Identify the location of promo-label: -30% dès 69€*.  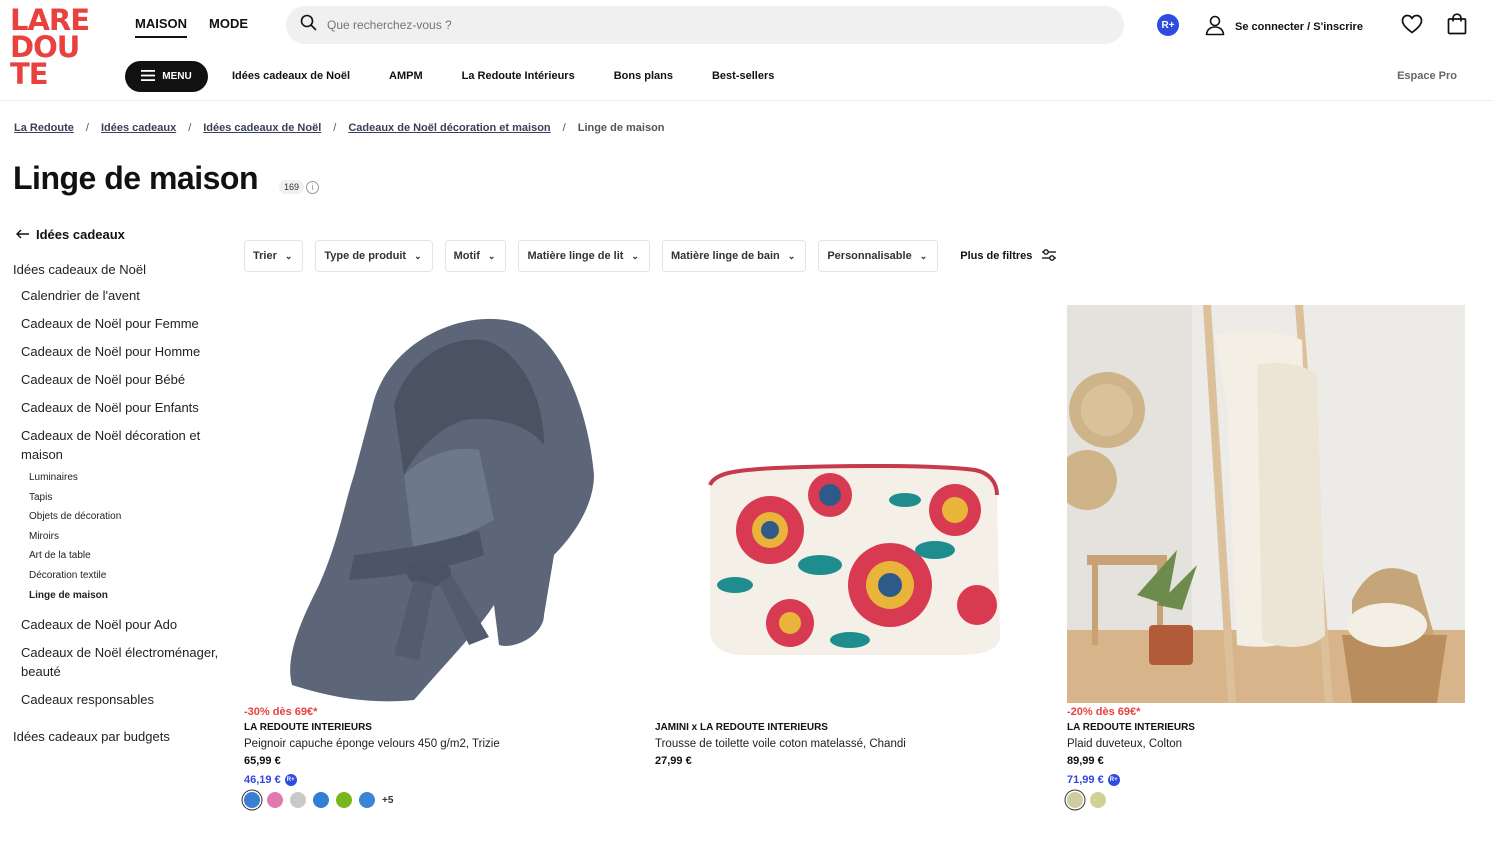
(281, 712).